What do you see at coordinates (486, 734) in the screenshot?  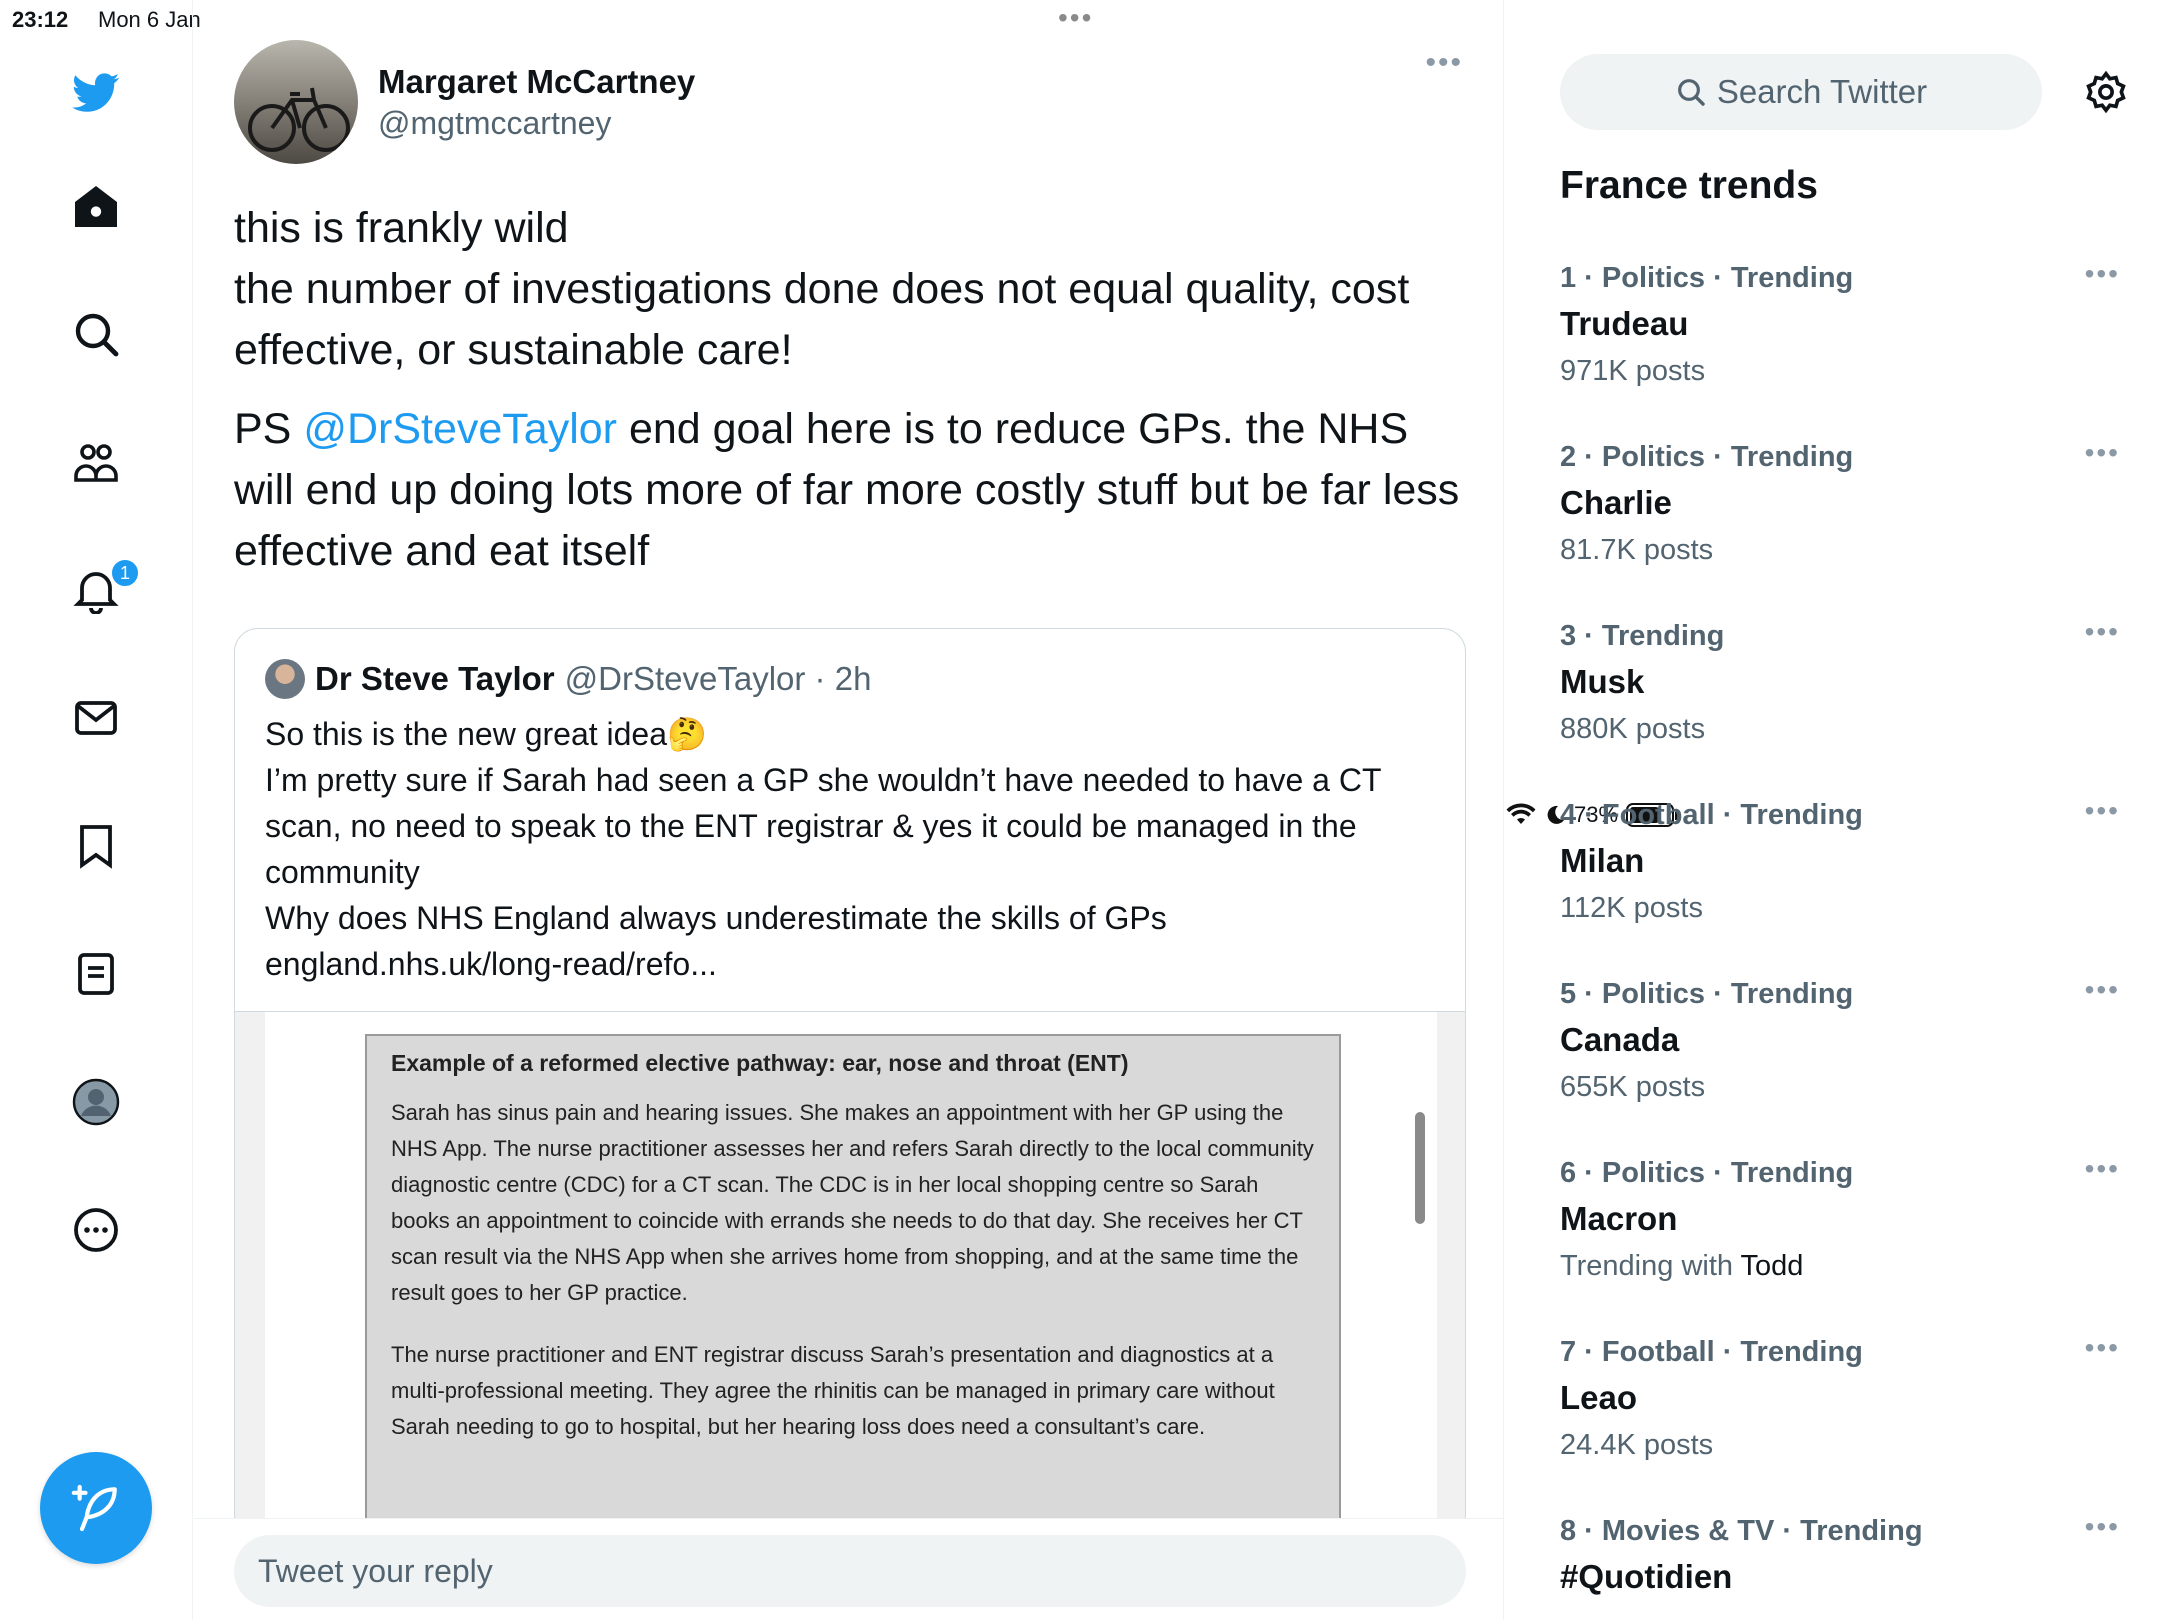 I see `quoted-line-1: So this is the new great idea🤔` at bounding box center [486, 734].